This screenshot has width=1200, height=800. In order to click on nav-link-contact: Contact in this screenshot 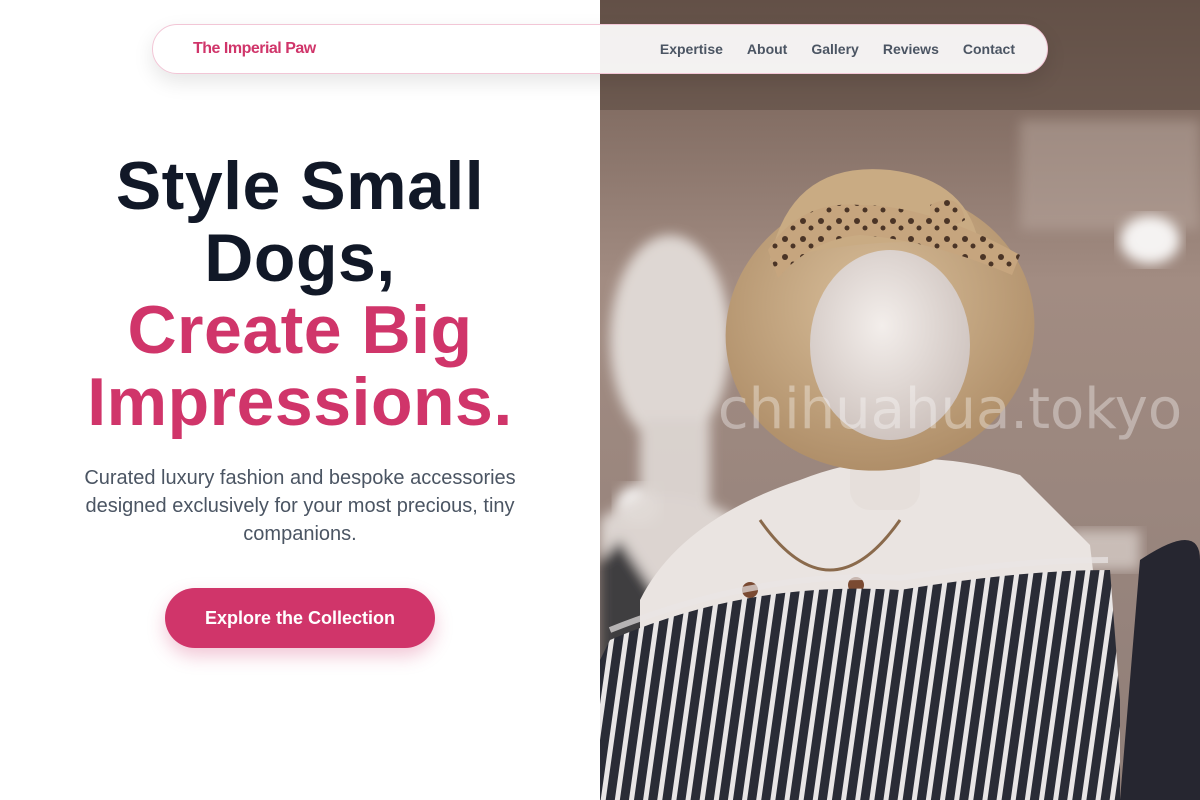, I will do `click(989, 49)`.